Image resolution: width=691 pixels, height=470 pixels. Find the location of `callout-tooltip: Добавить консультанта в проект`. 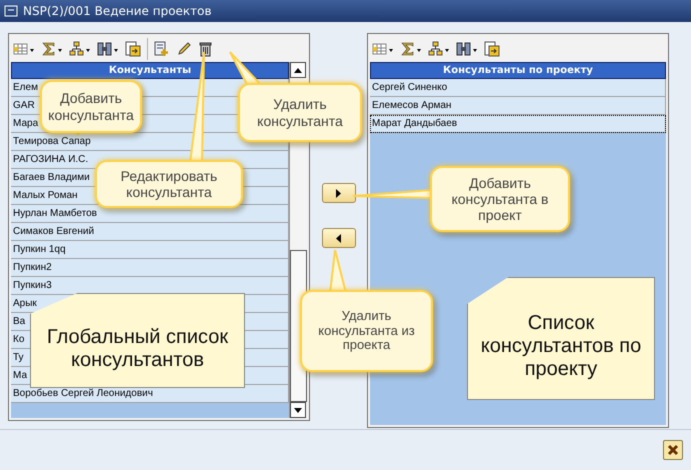

callout-tooltip: Добавить консультанта в проект is located at coordinates (500, 199).